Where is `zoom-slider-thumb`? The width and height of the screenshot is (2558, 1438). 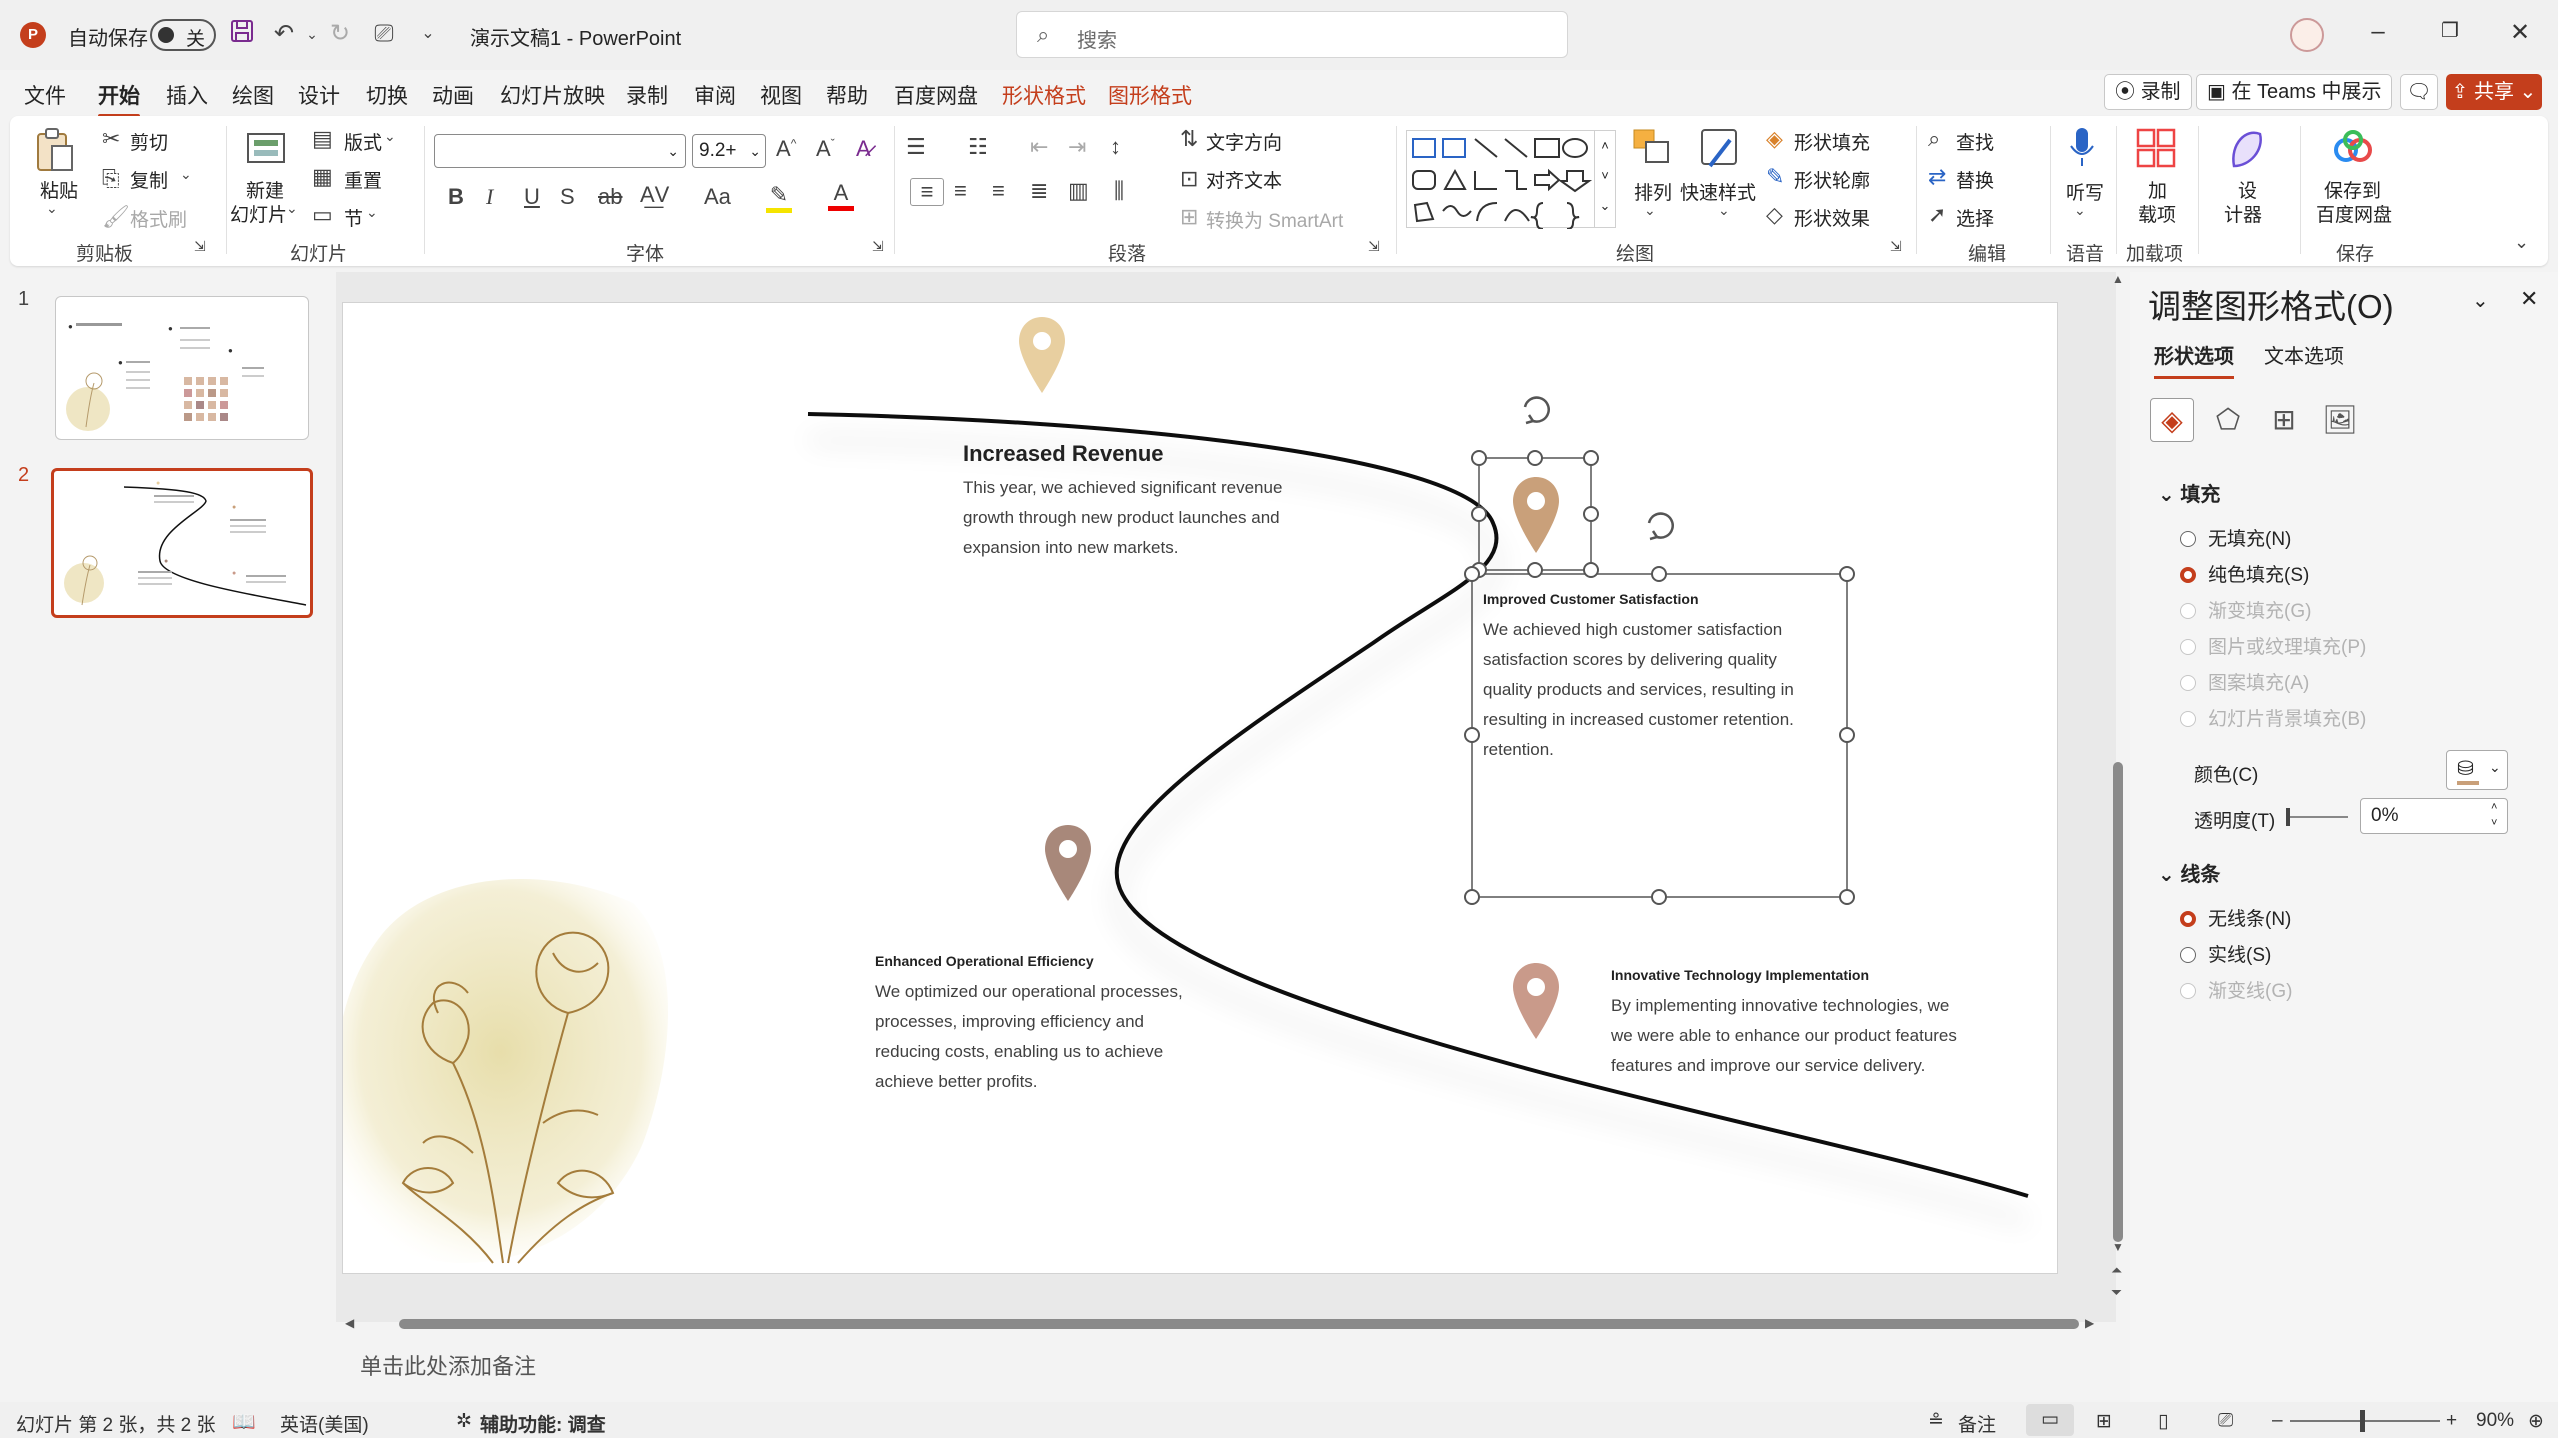
zoom-slider-thumb is located at coordinates (2362, 1421).